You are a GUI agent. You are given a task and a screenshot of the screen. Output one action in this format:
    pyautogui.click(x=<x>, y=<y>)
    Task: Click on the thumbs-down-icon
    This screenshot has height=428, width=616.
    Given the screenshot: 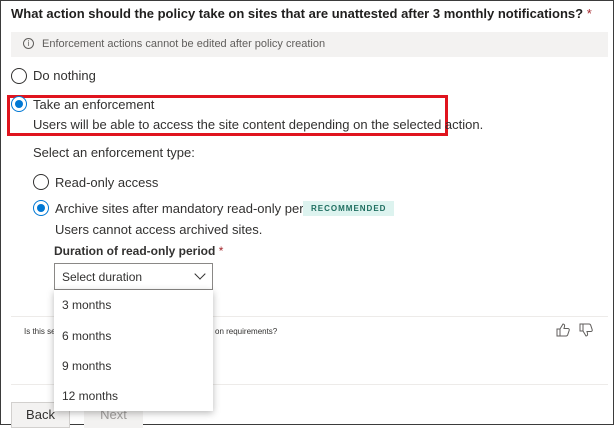 What is the action you would take?
    pyautogui.click(x=586, y=330)
    